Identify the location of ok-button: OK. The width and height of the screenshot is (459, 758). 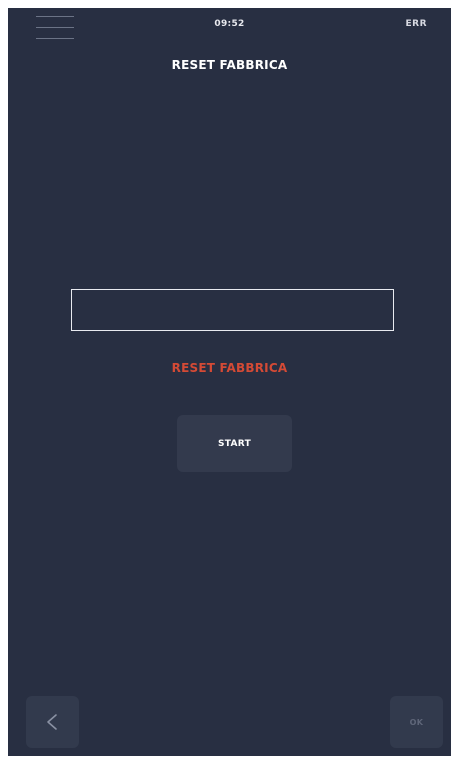
(416, 722).